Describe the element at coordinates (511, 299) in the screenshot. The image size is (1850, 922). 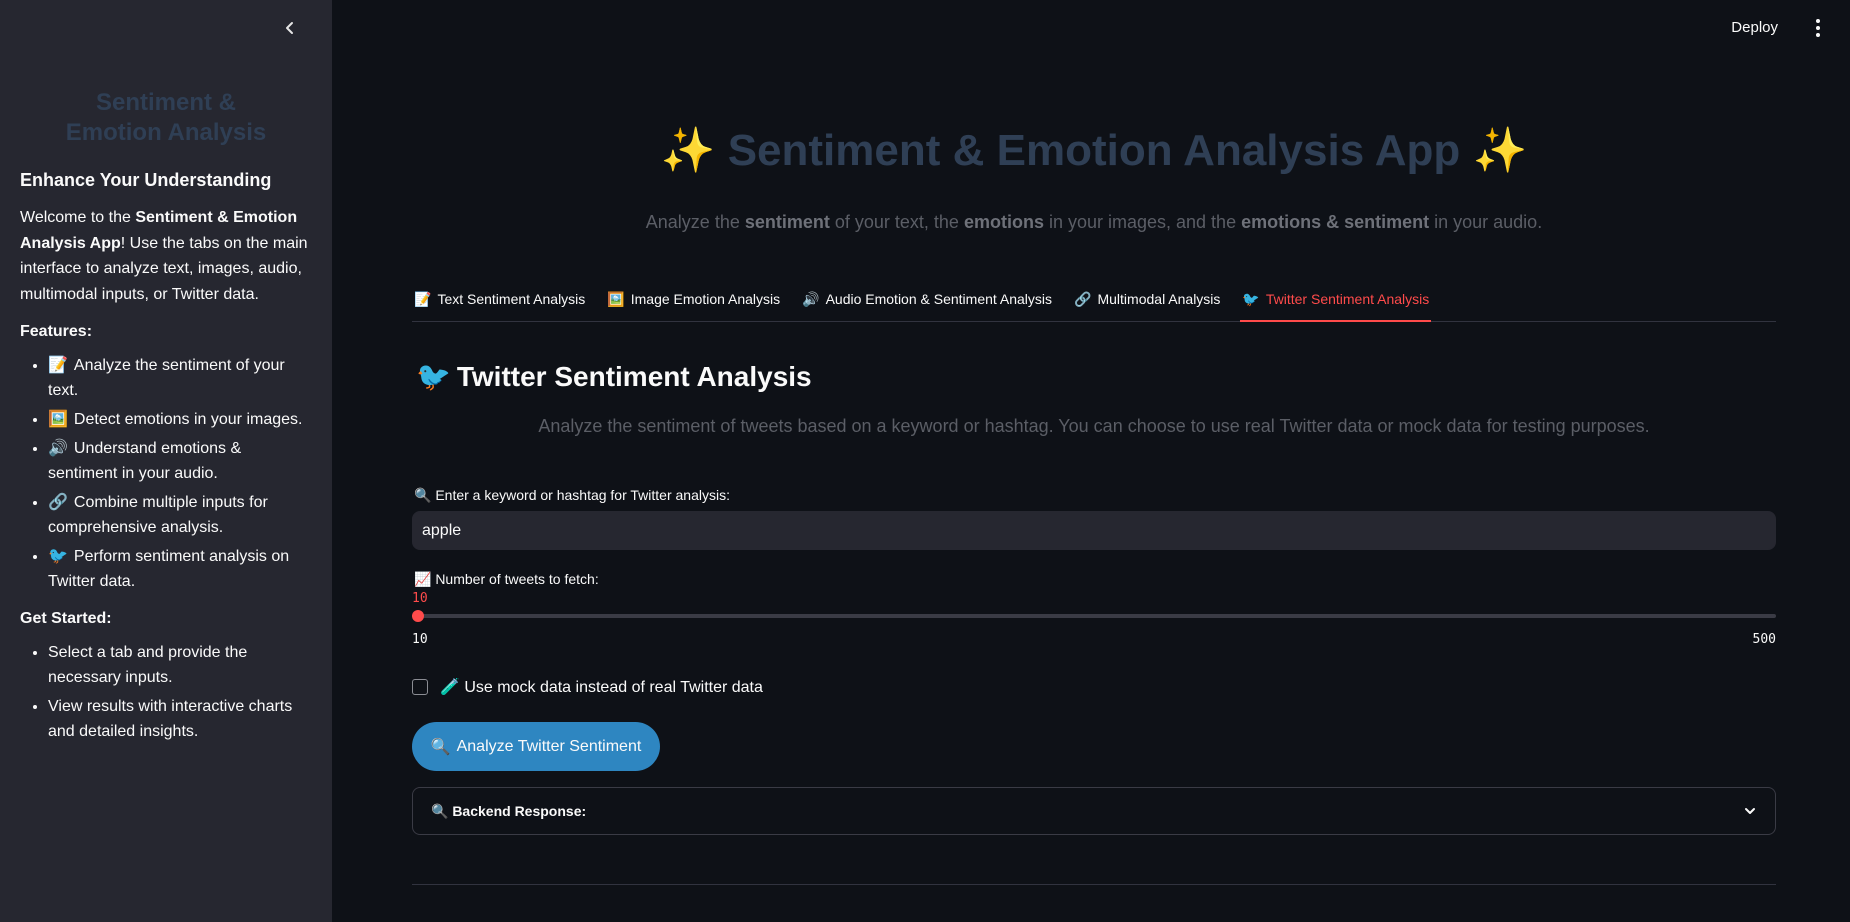
I see `tab-label: Text Sentiment Analysis` at that location.